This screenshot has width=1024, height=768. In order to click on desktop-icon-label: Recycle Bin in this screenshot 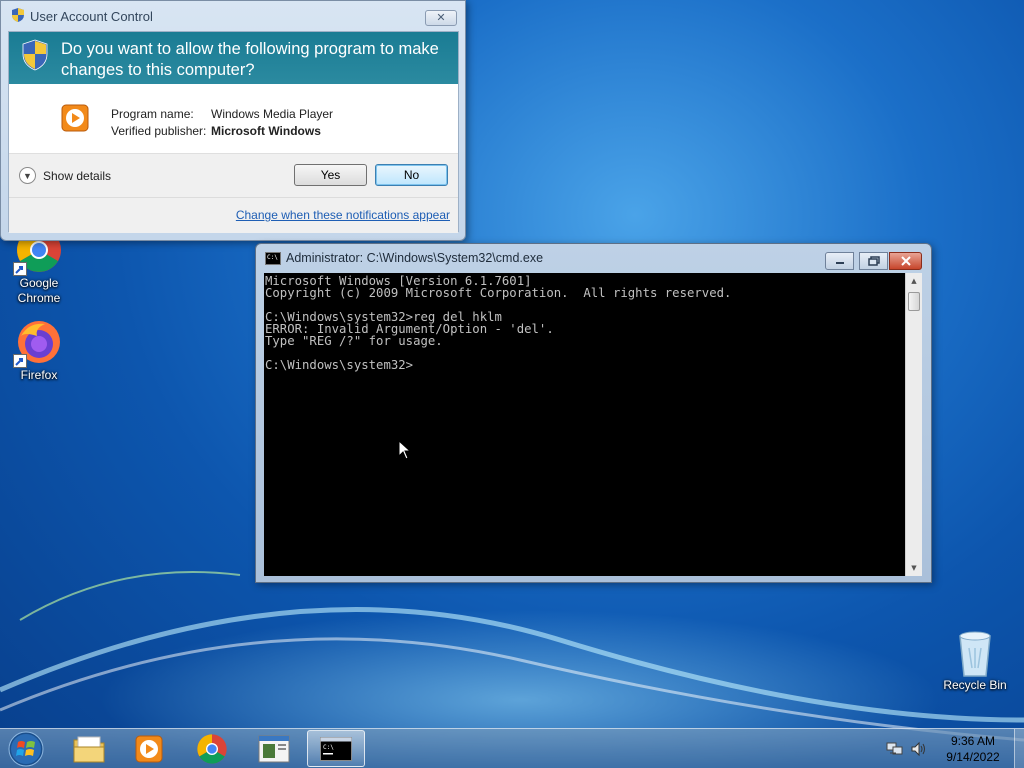, I will do `click(975, 685)`.